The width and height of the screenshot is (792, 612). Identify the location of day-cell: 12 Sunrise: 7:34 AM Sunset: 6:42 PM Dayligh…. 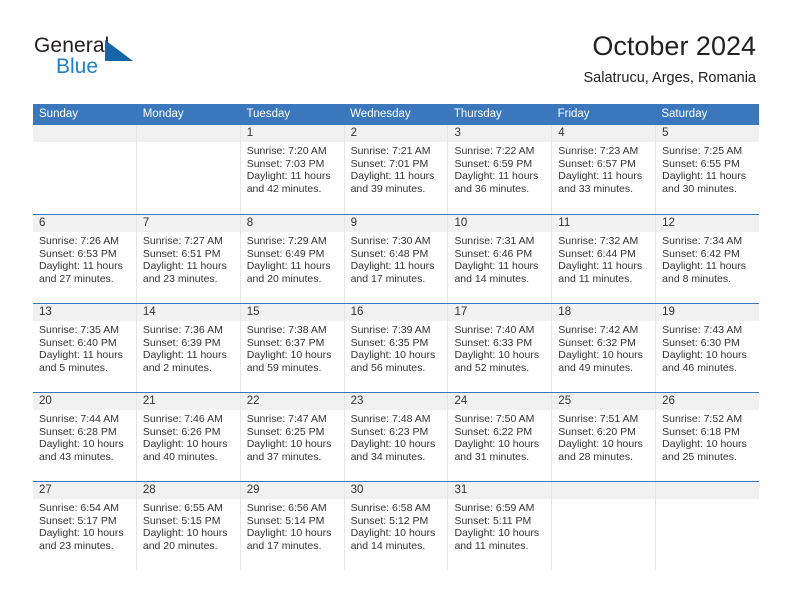
(707, 259).